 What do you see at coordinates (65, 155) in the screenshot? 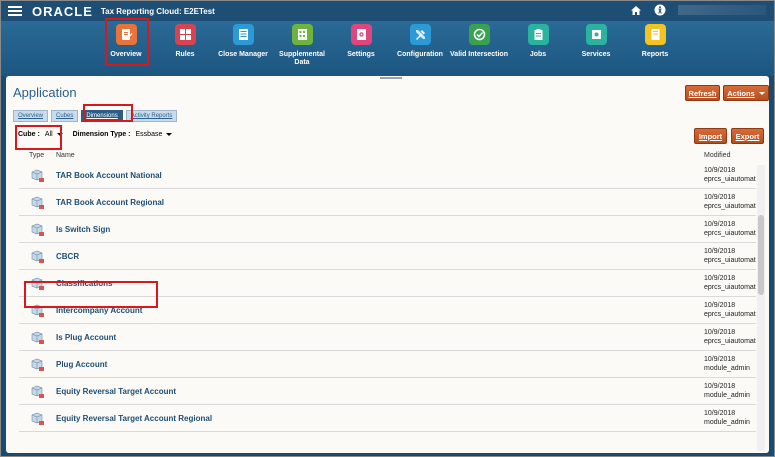
I see `column-name: Name` at bounding box center [65, 155].